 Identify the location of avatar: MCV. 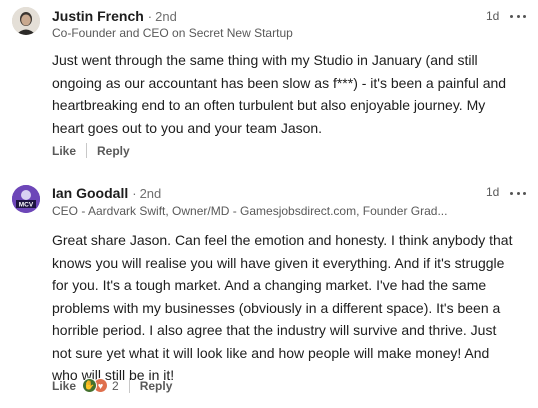
(26, 199).